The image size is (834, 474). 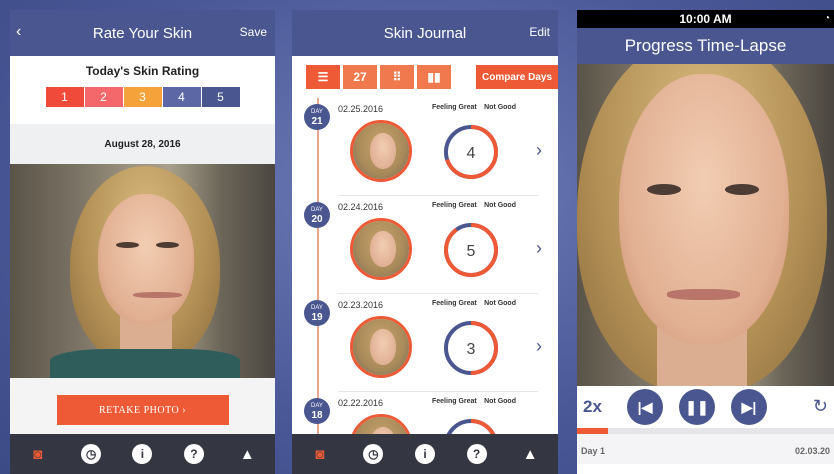 I want to click on status-time: 10:00 AM, so click(x=705, y=19).